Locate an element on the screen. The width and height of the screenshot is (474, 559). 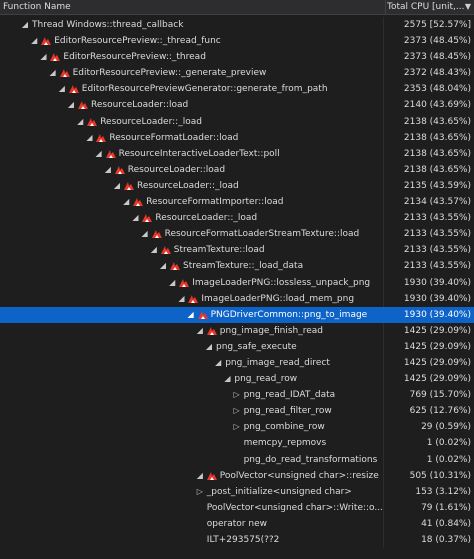
table-row: ◢ ResourceLoader::load 2140 (43.69%) is located at coordinates (237, 105).